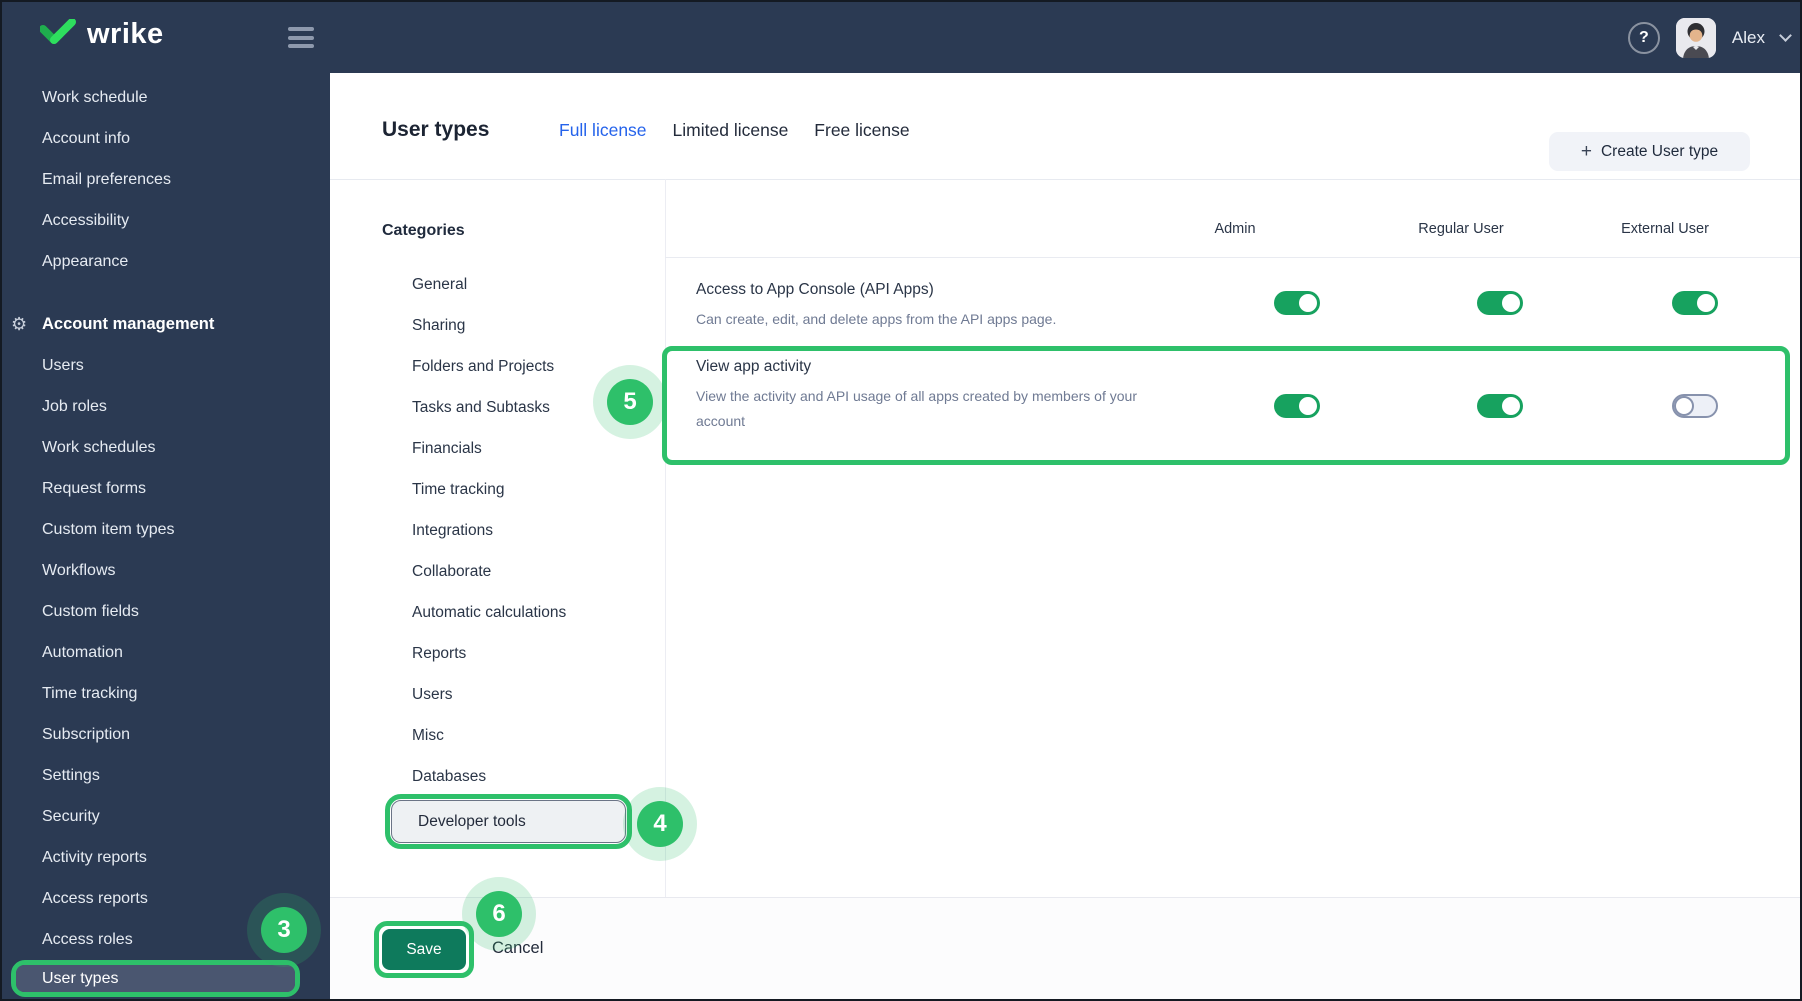 Image resolution: width=1802 pixels, height=1001 pixels. What do you see at coordinates (489, 776) in the screenshot?
I see `category-databases: Databases` at bounding box center [489, 776].